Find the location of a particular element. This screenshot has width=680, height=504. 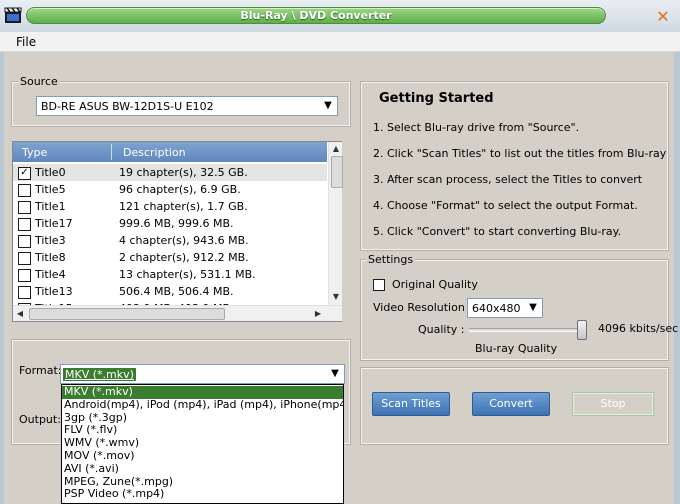

vertical-scroll-thumb is located at coordinates (337, 172).